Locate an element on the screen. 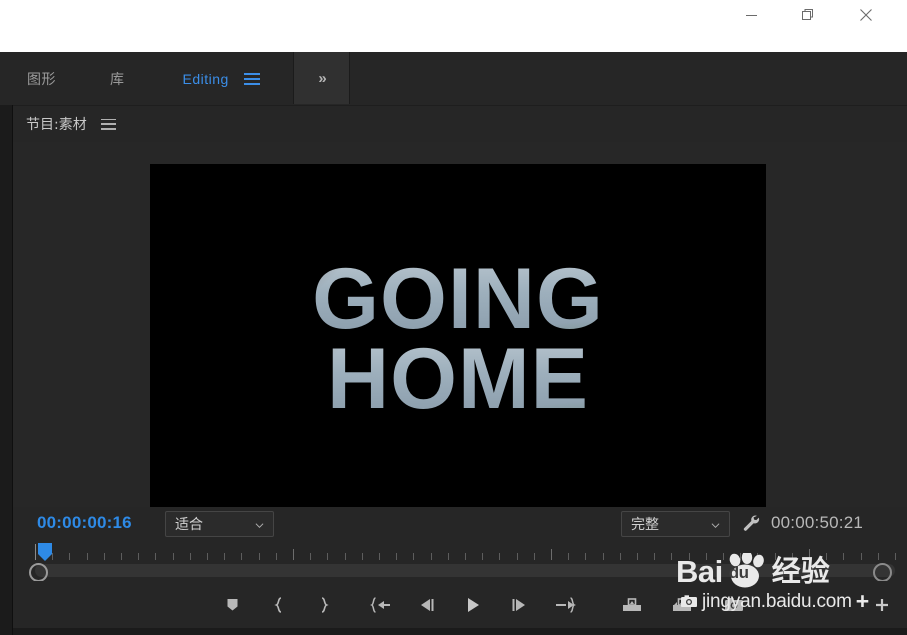 Image resolution: width=907 pixels, height=635 pixels. go-to-in-button is located at coordinates (381, 605).